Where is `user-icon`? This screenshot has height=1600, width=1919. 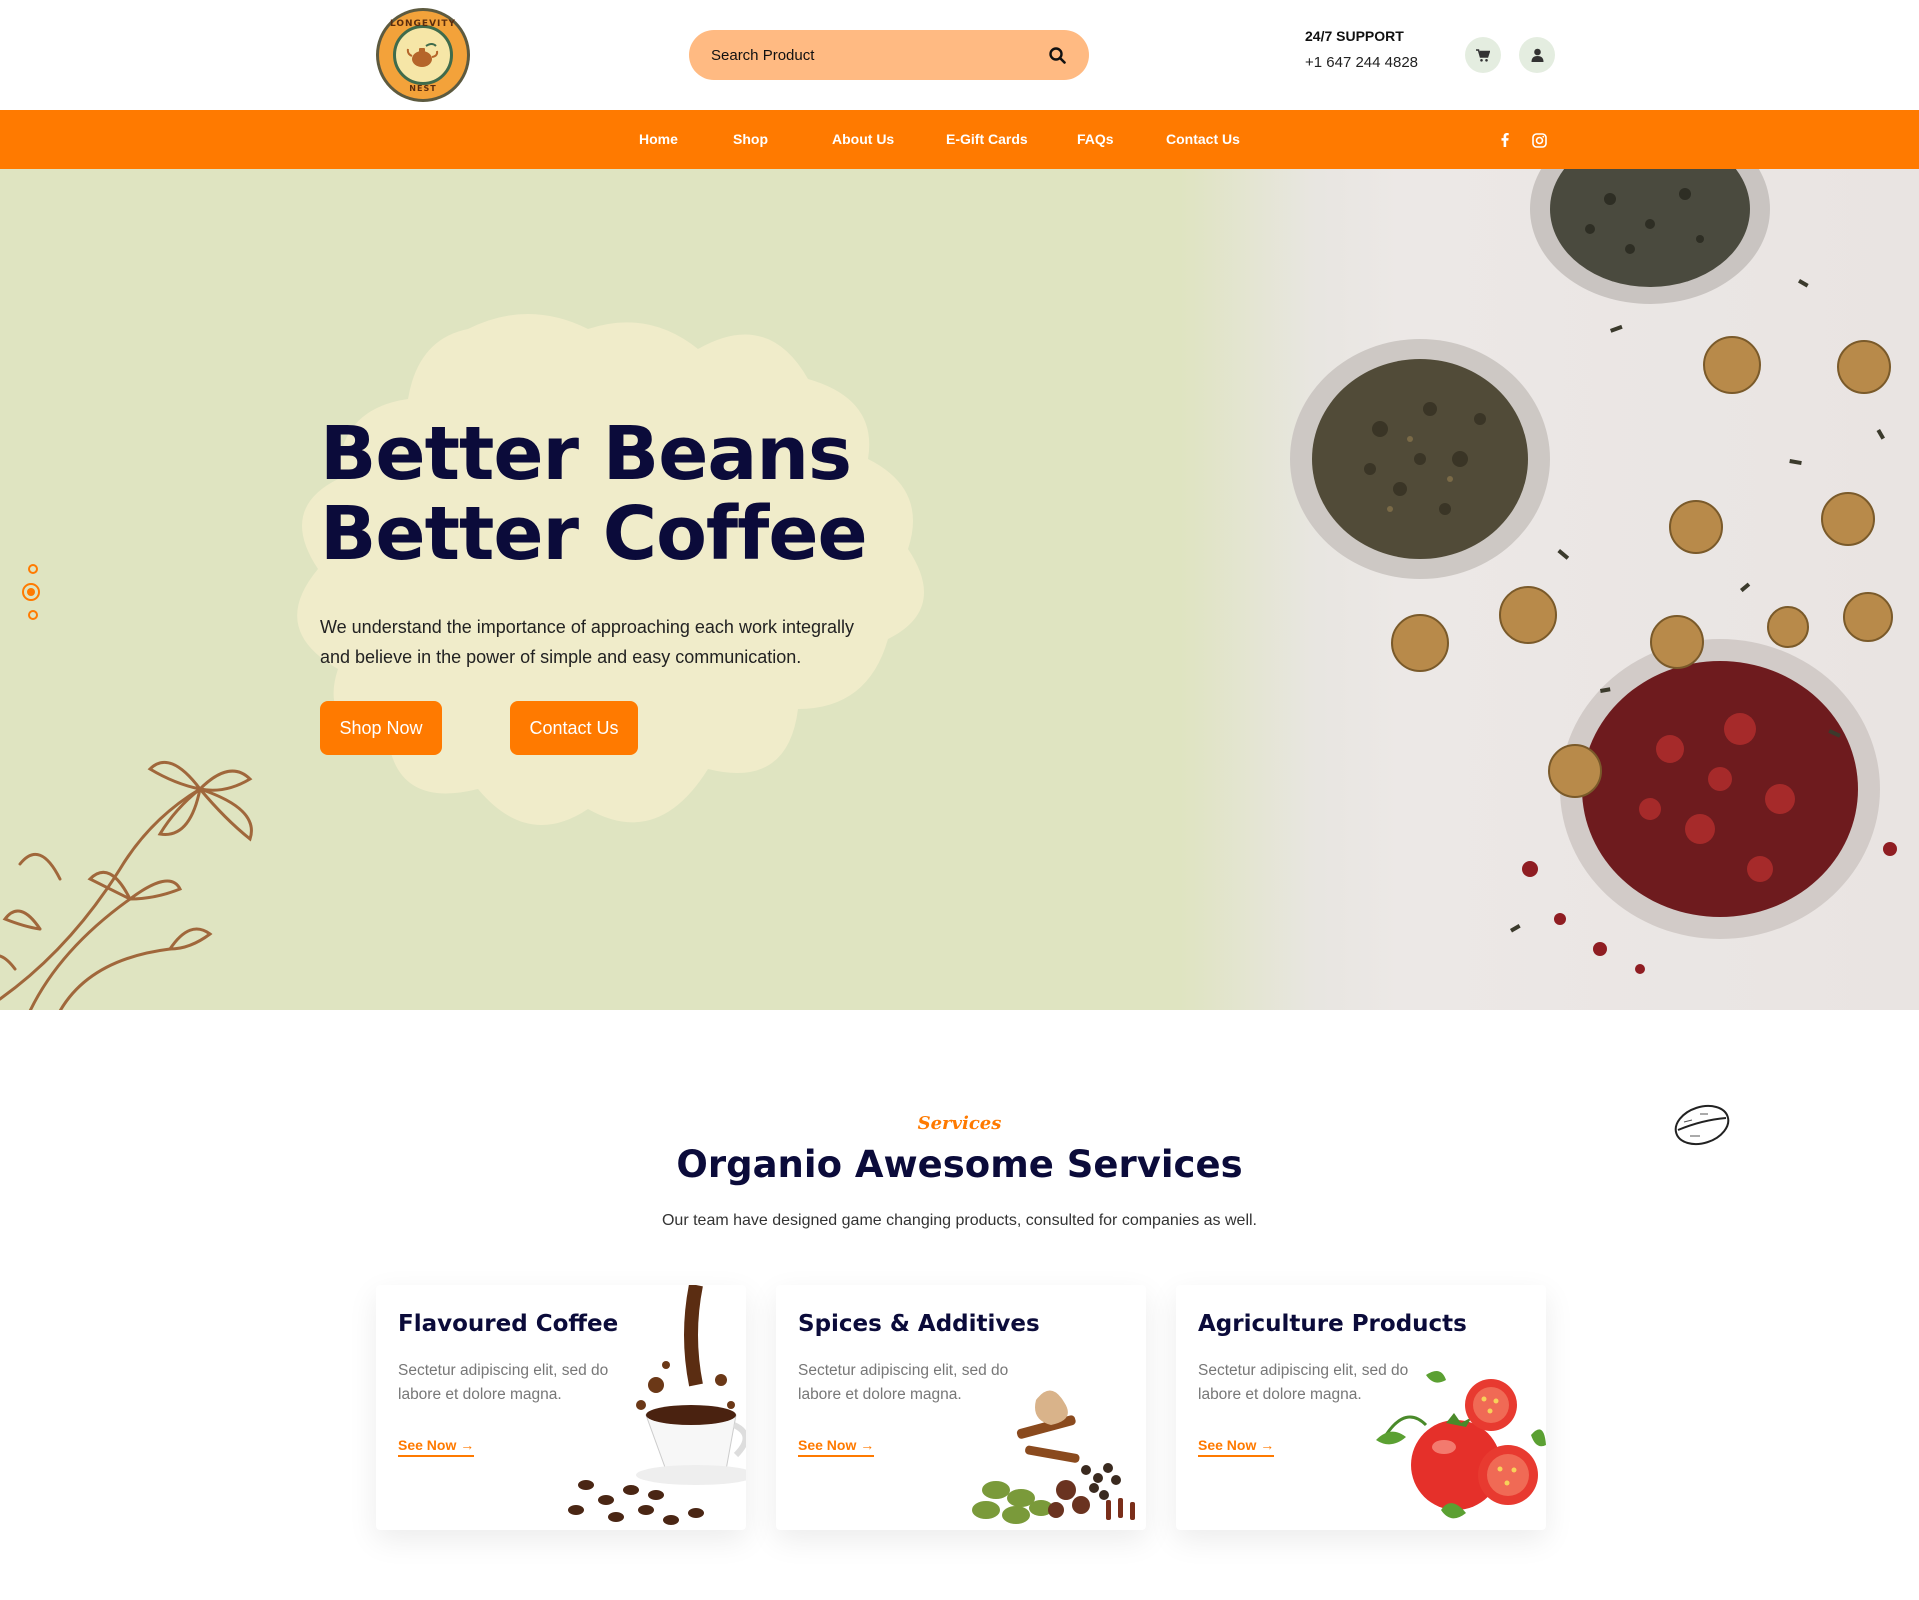 user-icon is located at coordinates (1537, 55).